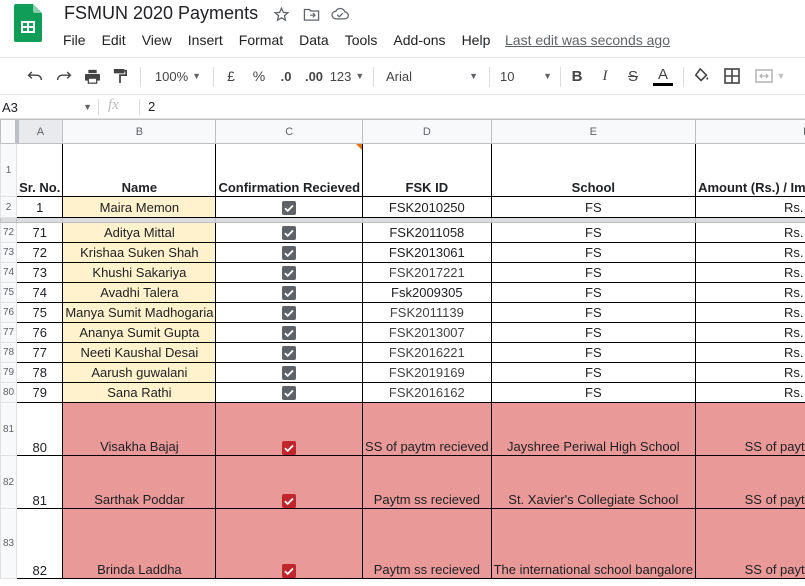 Image resolution: width=805 pixels, height=586 pixels. What do you see at coordinates (633, 76) in the screenshot?
I see `strikethrough-button: S` at bounding box center [633, 76].